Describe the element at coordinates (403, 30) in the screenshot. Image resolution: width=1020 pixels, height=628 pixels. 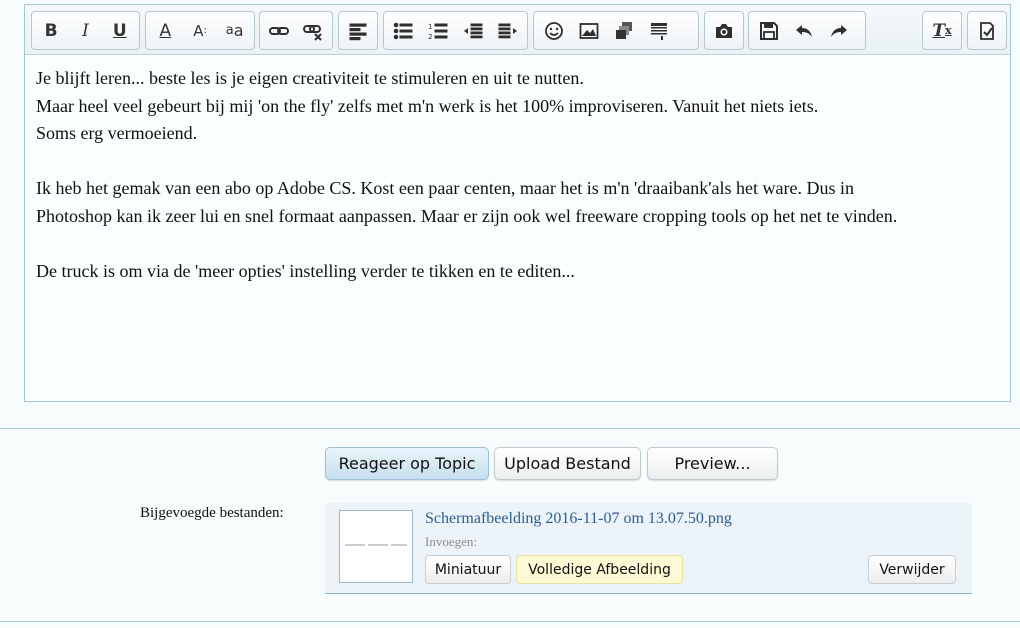
I see `bulleted-list-icon` at that location.